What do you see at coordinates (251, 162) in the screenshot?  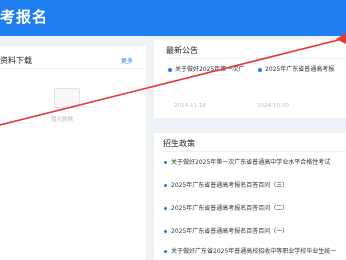 I see `policy-item-title: 关于做好2025年第一次广东省普通高中学业水平合格性考试` at bounding box center [251, 162].